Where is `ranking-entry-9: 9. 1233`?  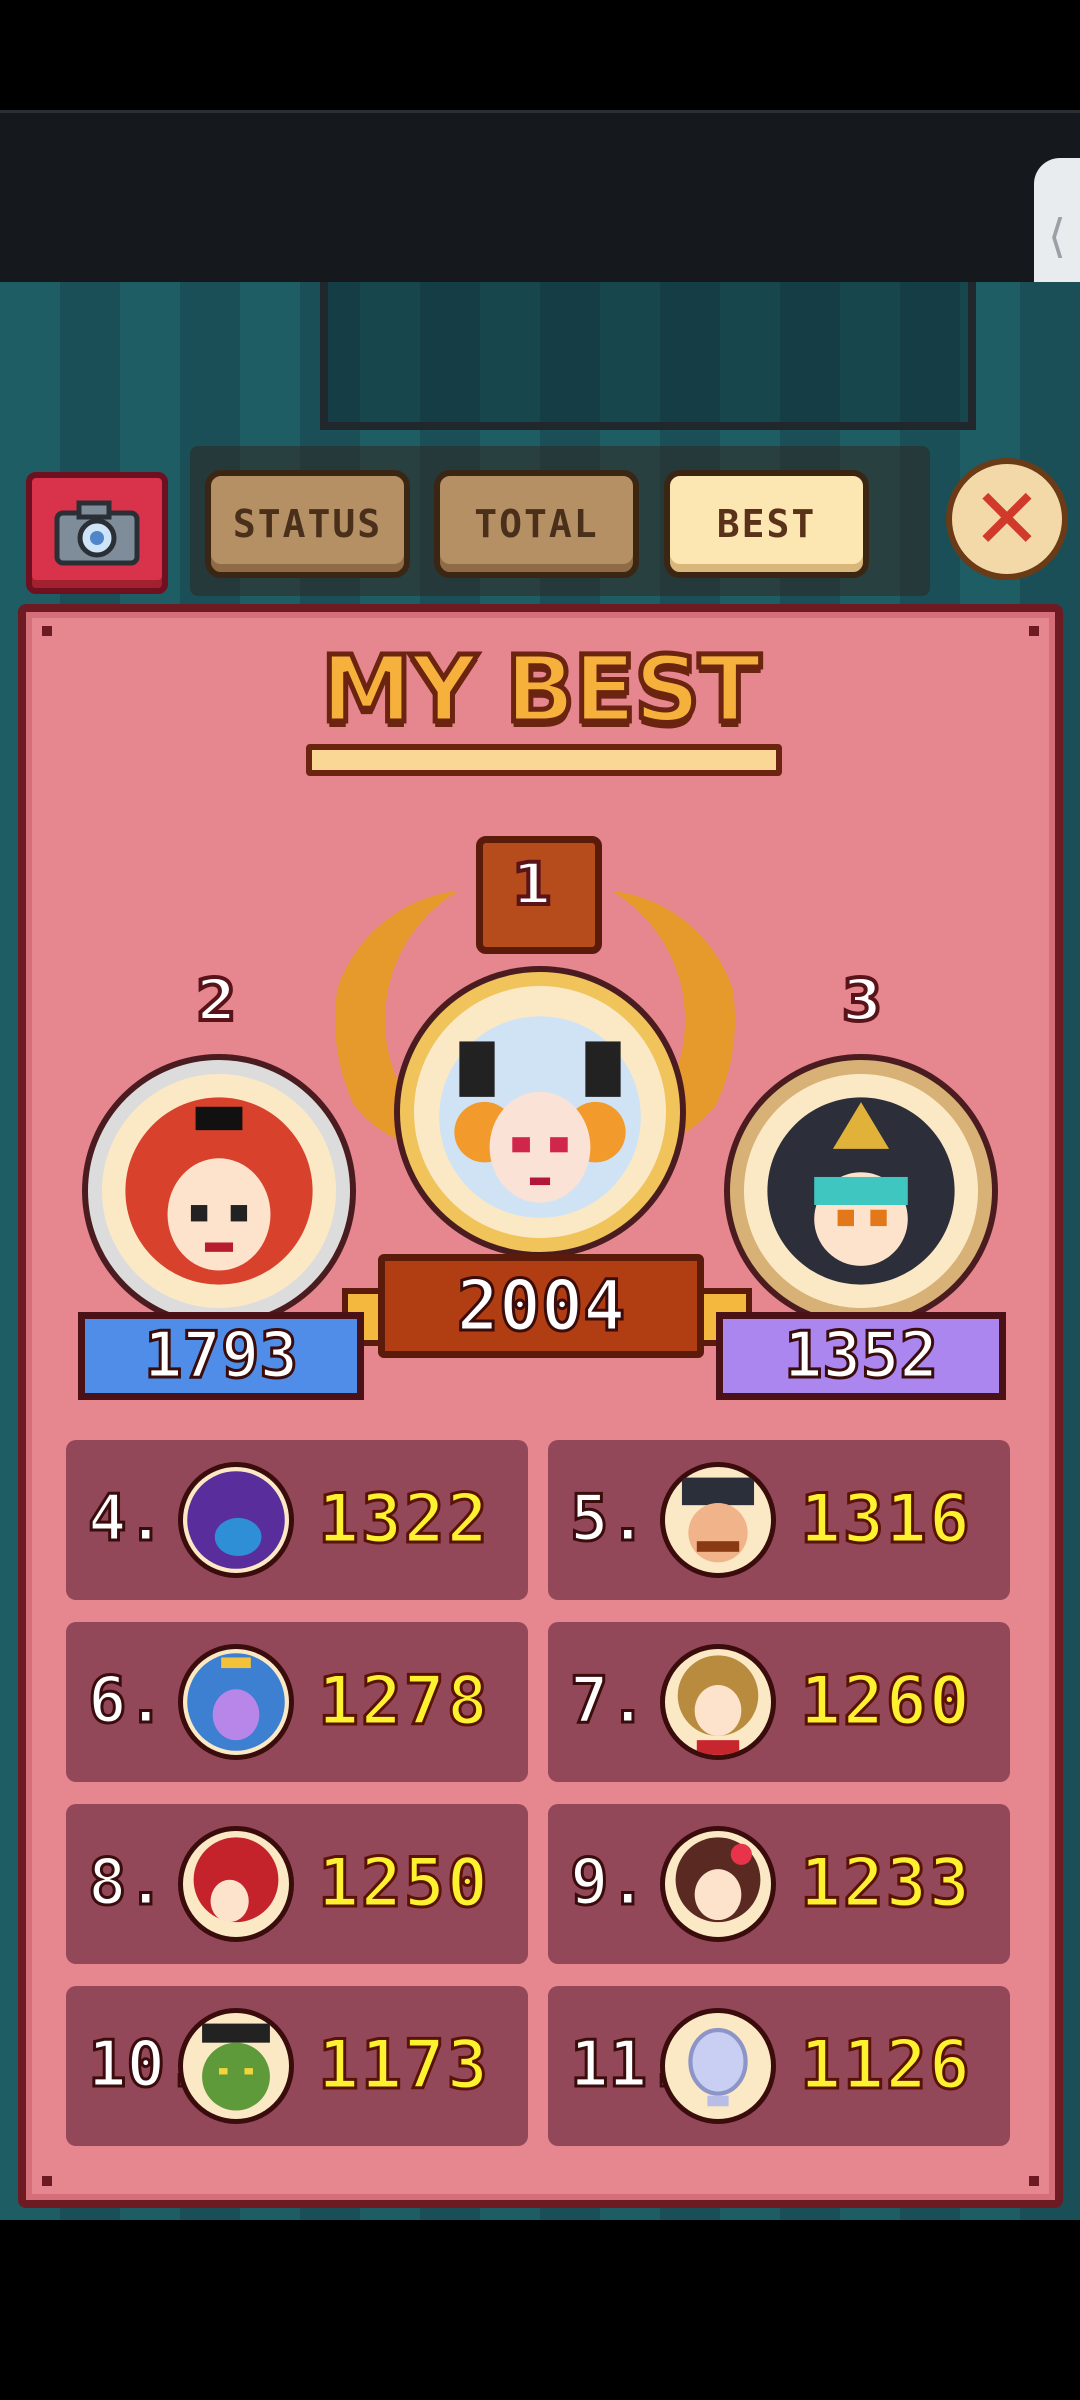
ranking-entry-9: 9. 1233 is located at coordinates (779, 1884).